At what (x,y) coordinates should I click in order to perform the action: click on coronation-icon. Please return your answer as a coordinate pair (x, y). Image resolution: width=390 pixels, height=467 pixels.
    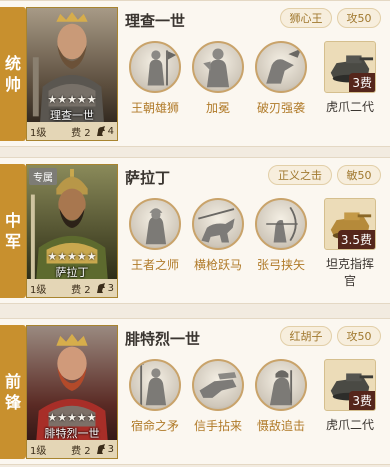
    Looking at the image, I should click on (218, 67).